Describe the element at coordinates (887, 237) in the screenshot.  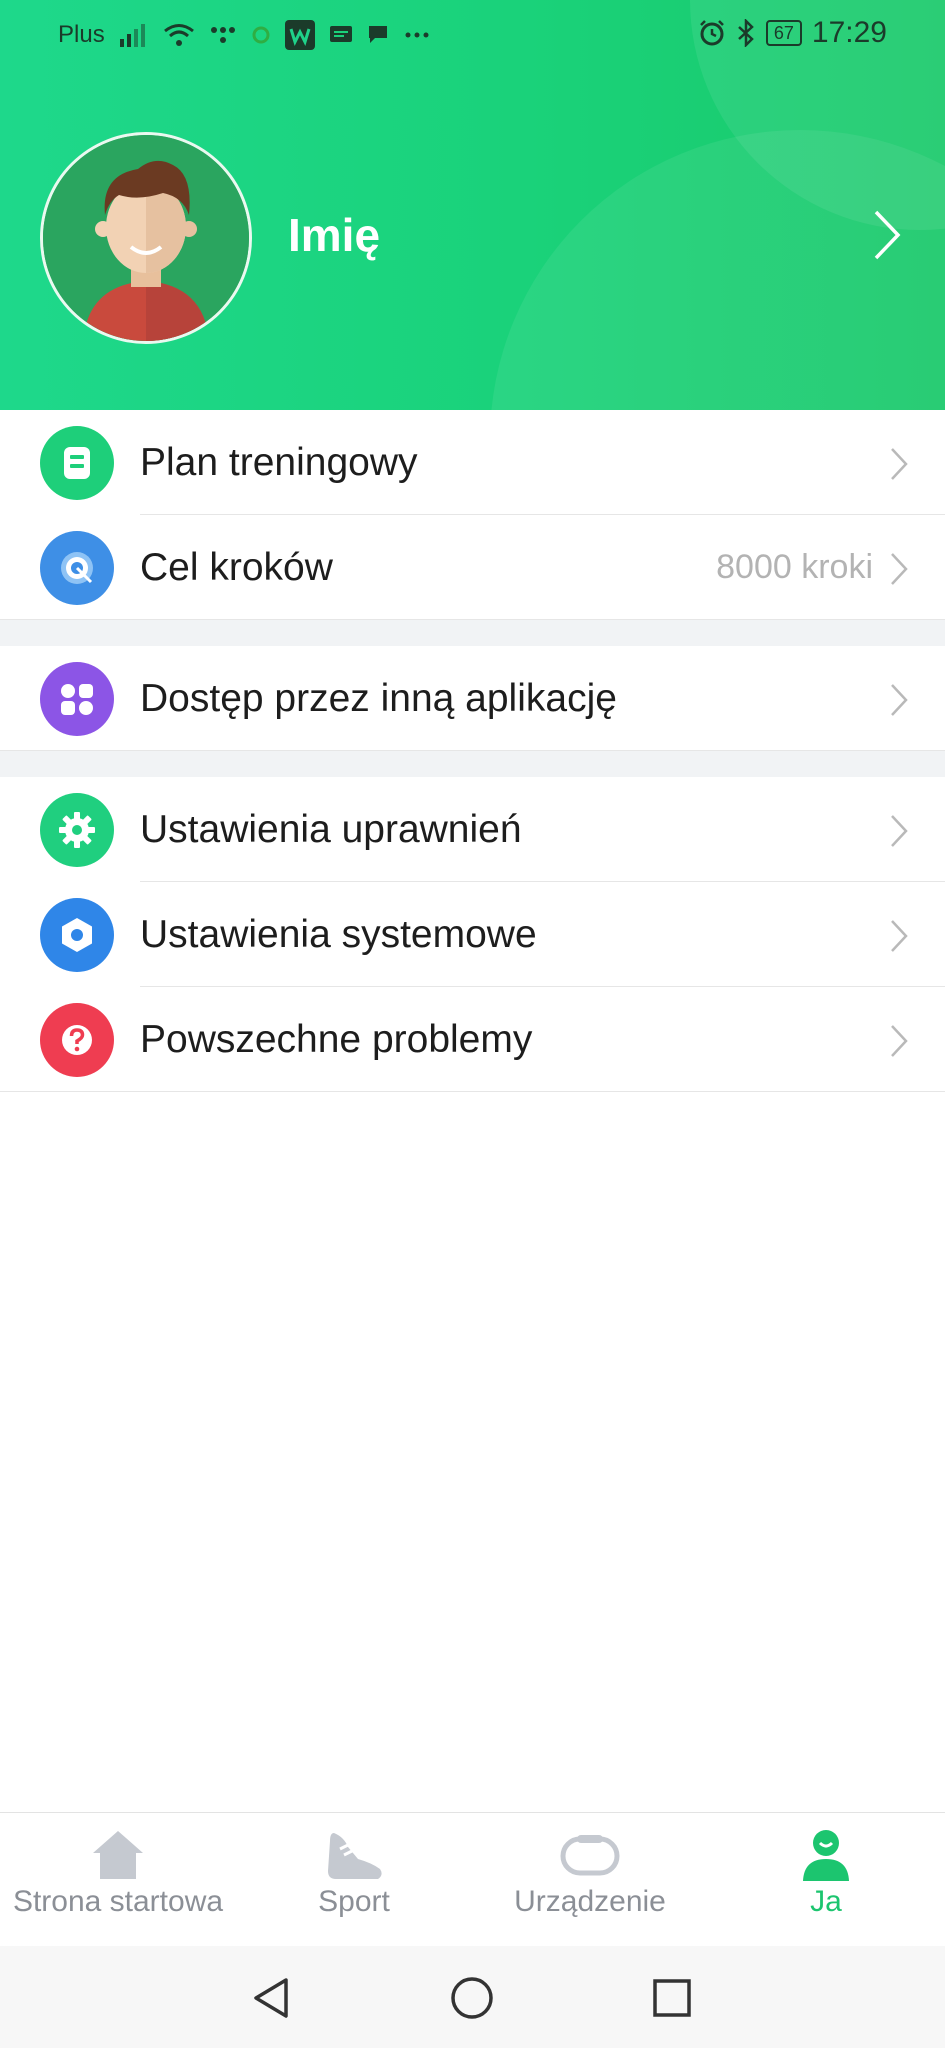
I see `profile-chevron-right-icon` at that location.